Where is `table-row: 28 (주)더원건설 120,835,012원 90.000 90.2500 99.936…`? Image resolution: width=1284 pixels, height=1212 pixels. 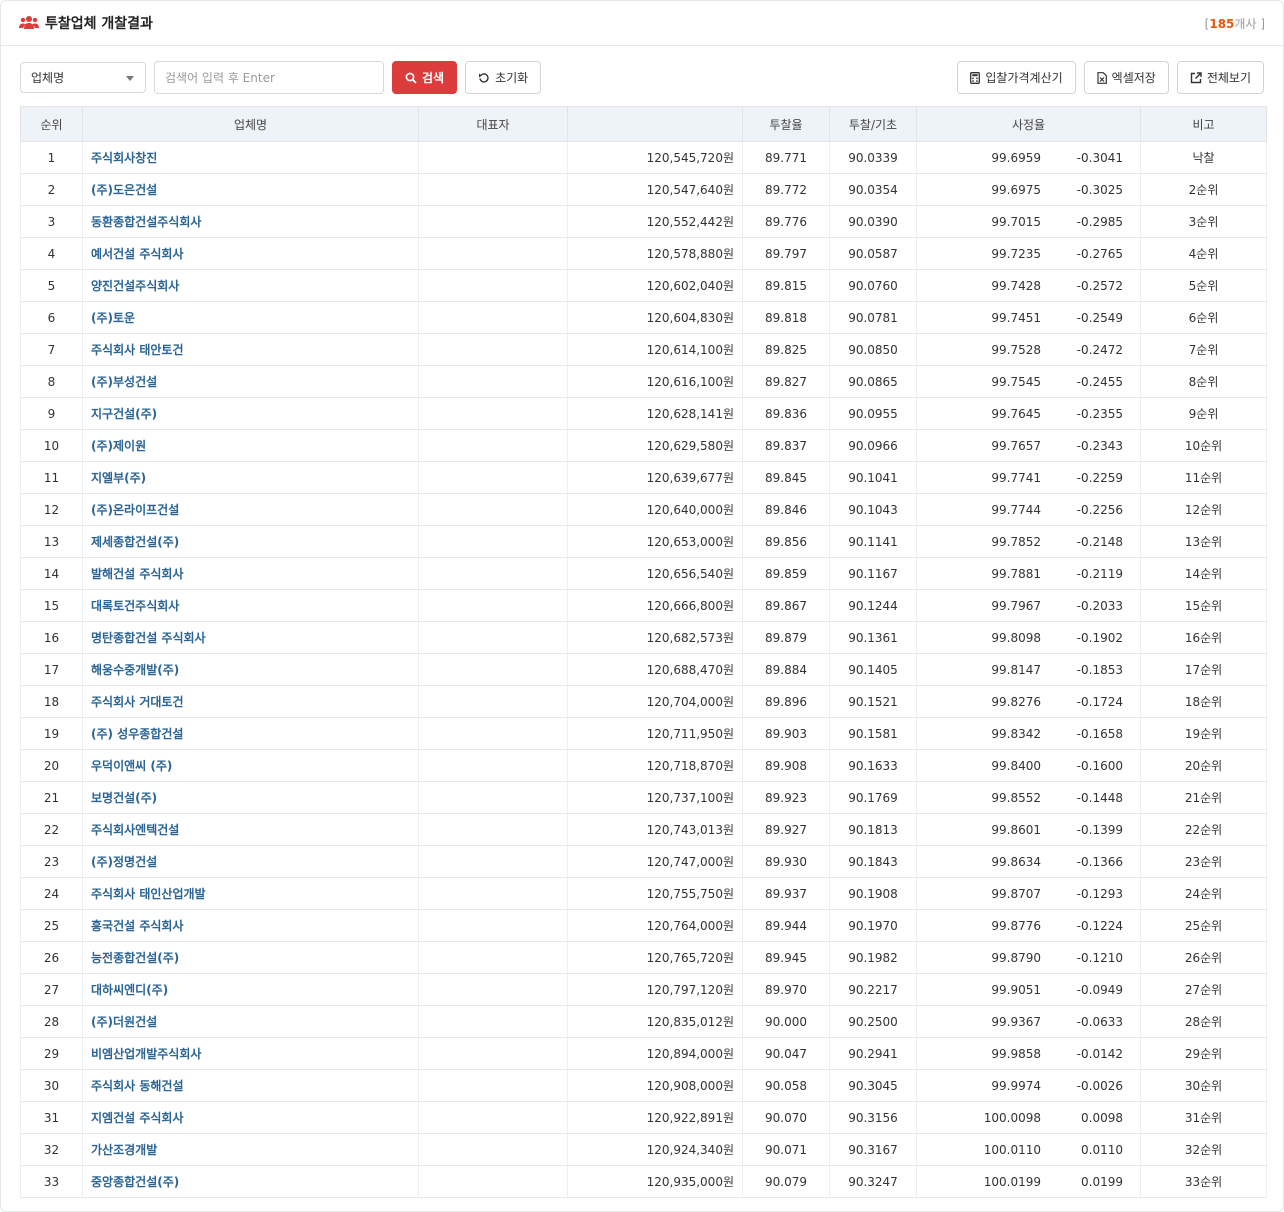 table-row: 28 (주)더원건설 120,835,012원 90.000 90.2500 99.936… is located at coordinates (643, 1021).